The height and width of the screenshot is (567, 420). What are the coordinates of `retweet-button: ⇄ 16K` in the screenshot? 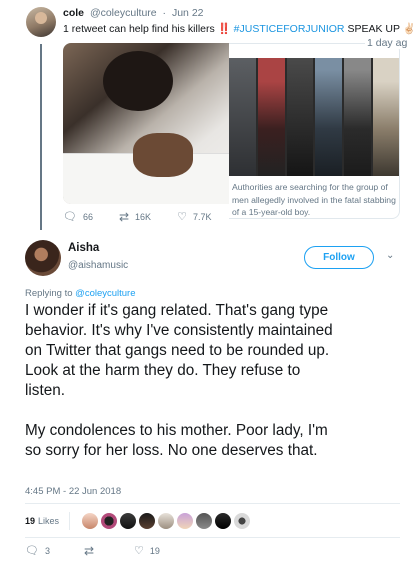 It's located at (135, 217).